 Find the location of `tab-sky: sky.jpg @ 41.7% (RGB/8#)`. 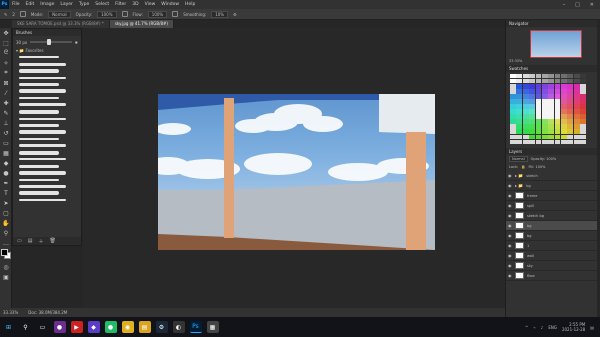

tab-sky: sky.jpg @ 41.7% (RGB/8#) is located at coordinates (141, 24).